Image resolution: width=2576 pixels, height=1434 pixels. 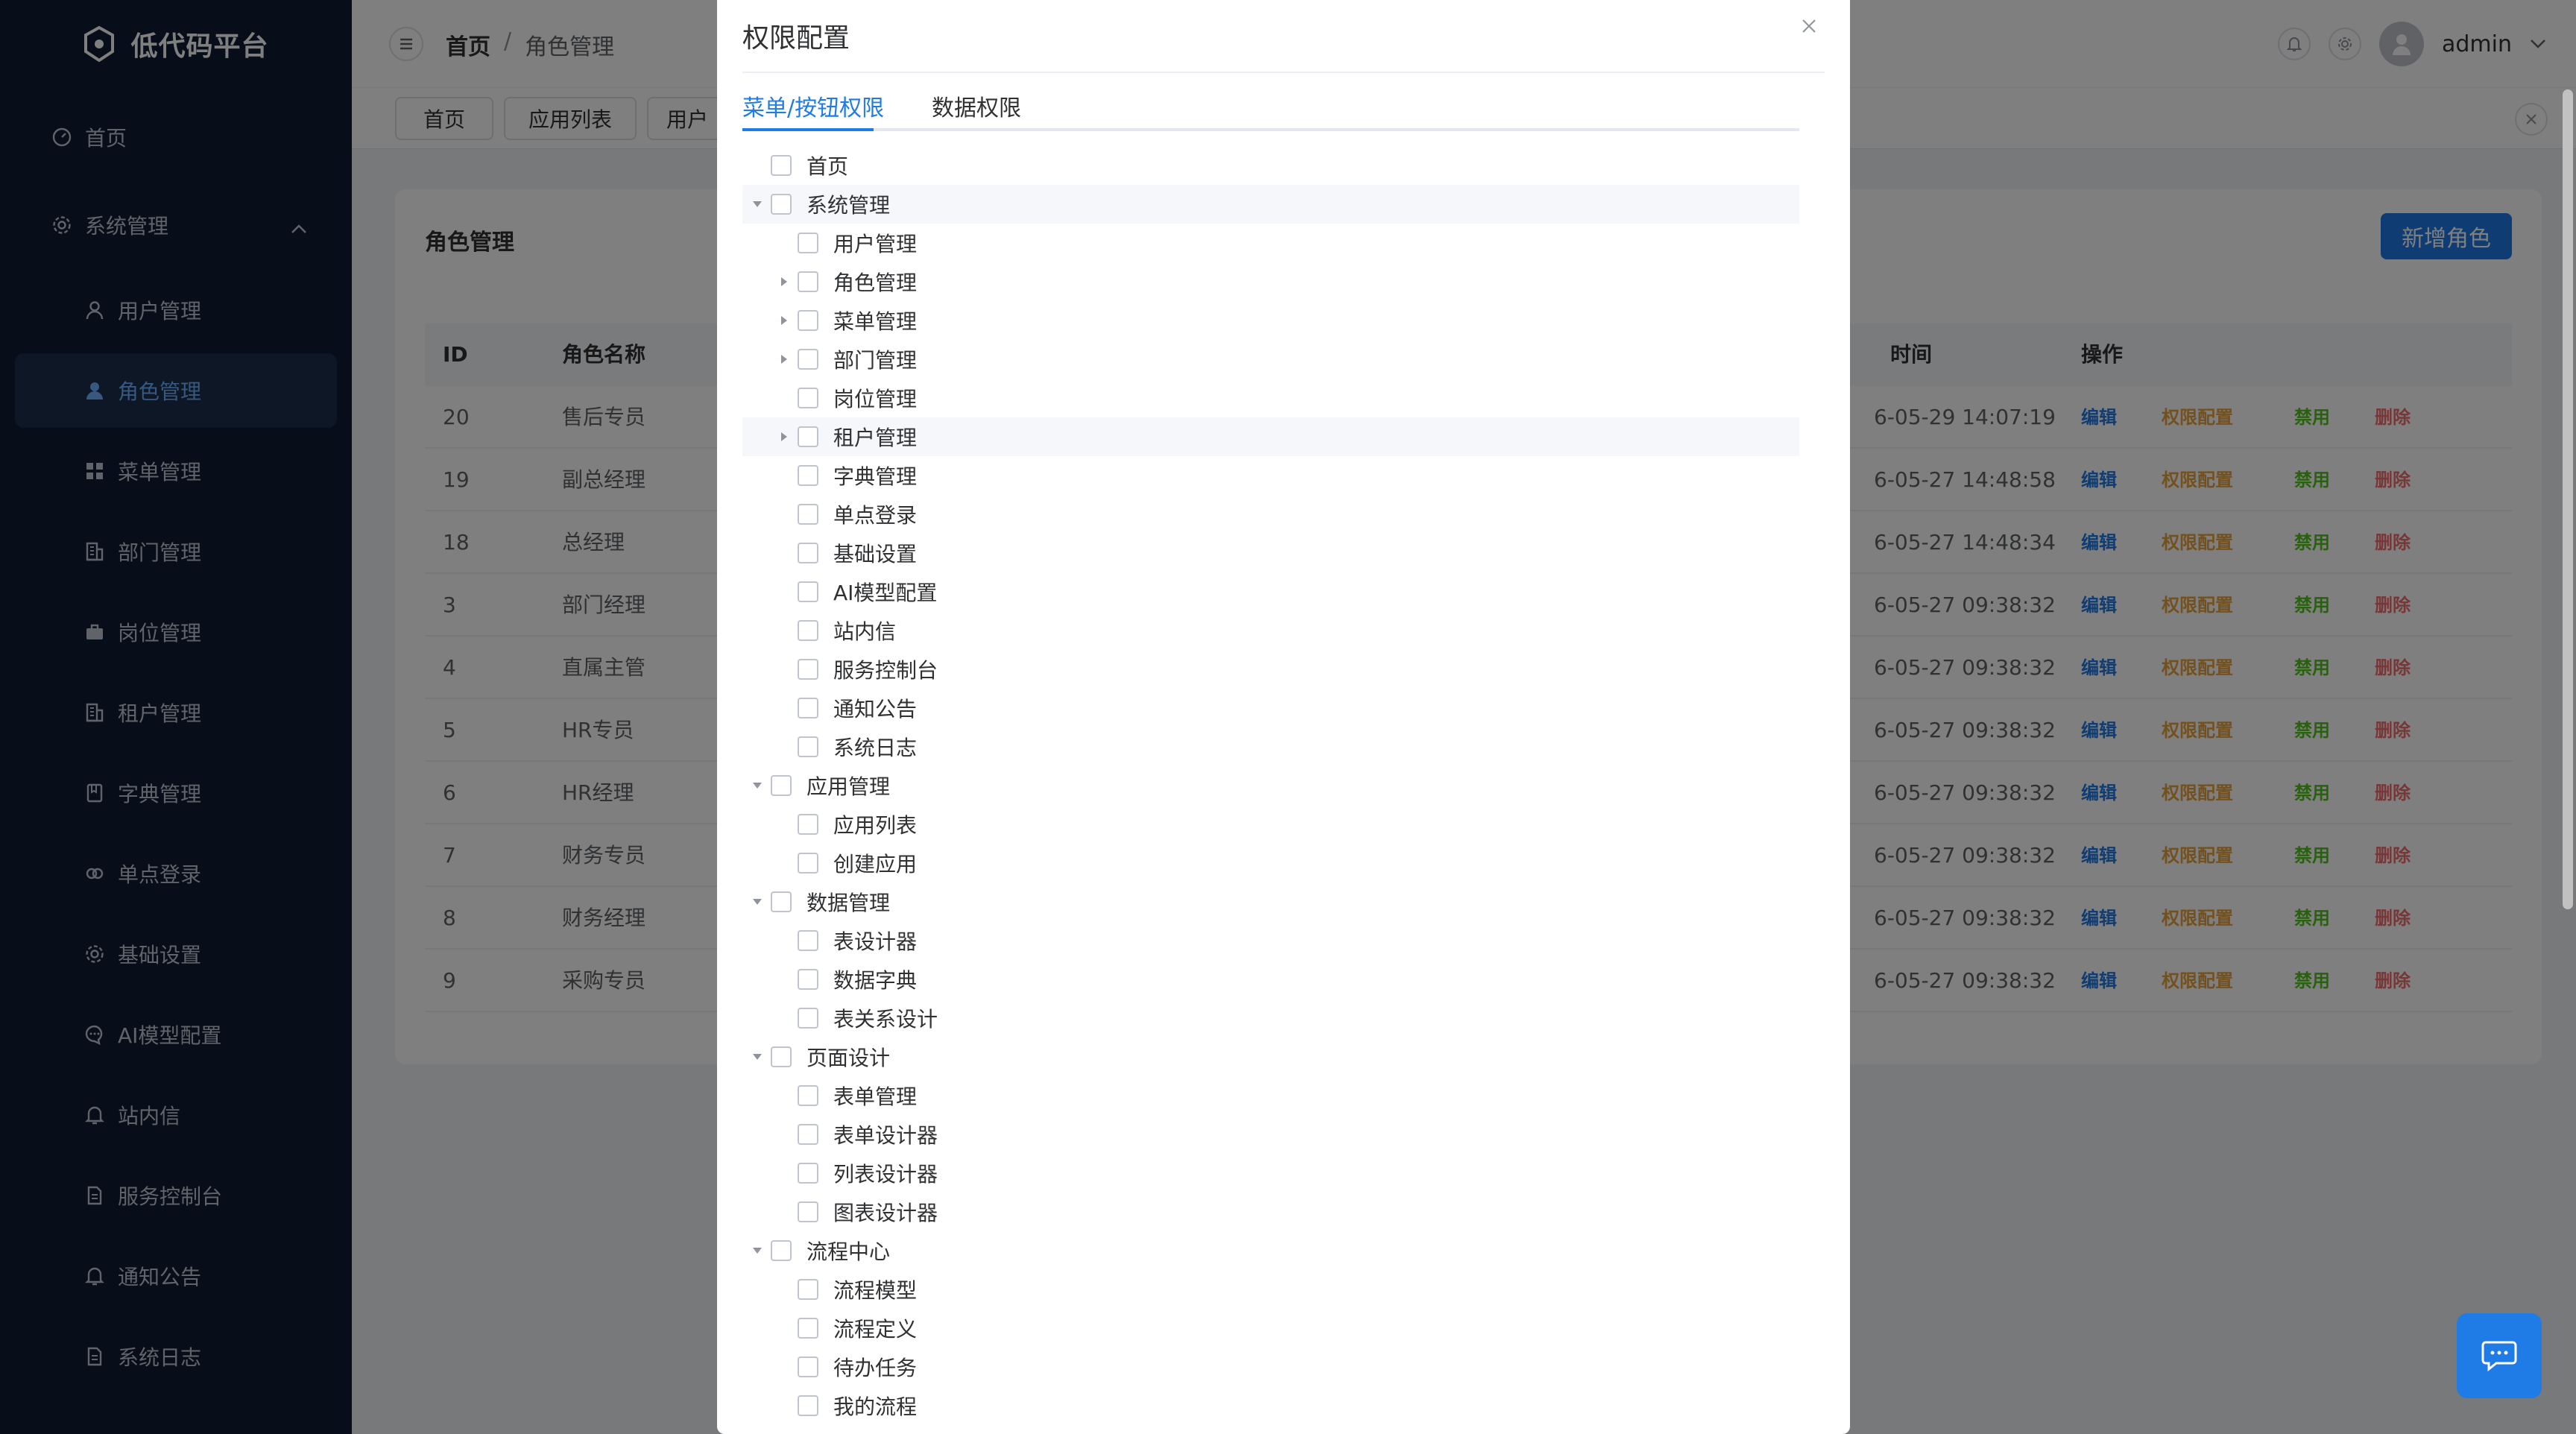 What do you see at coordinates (1270, 592) in the screenshot?
I see `tree-node: AI模型配置` at bounding box center [1270, 592].